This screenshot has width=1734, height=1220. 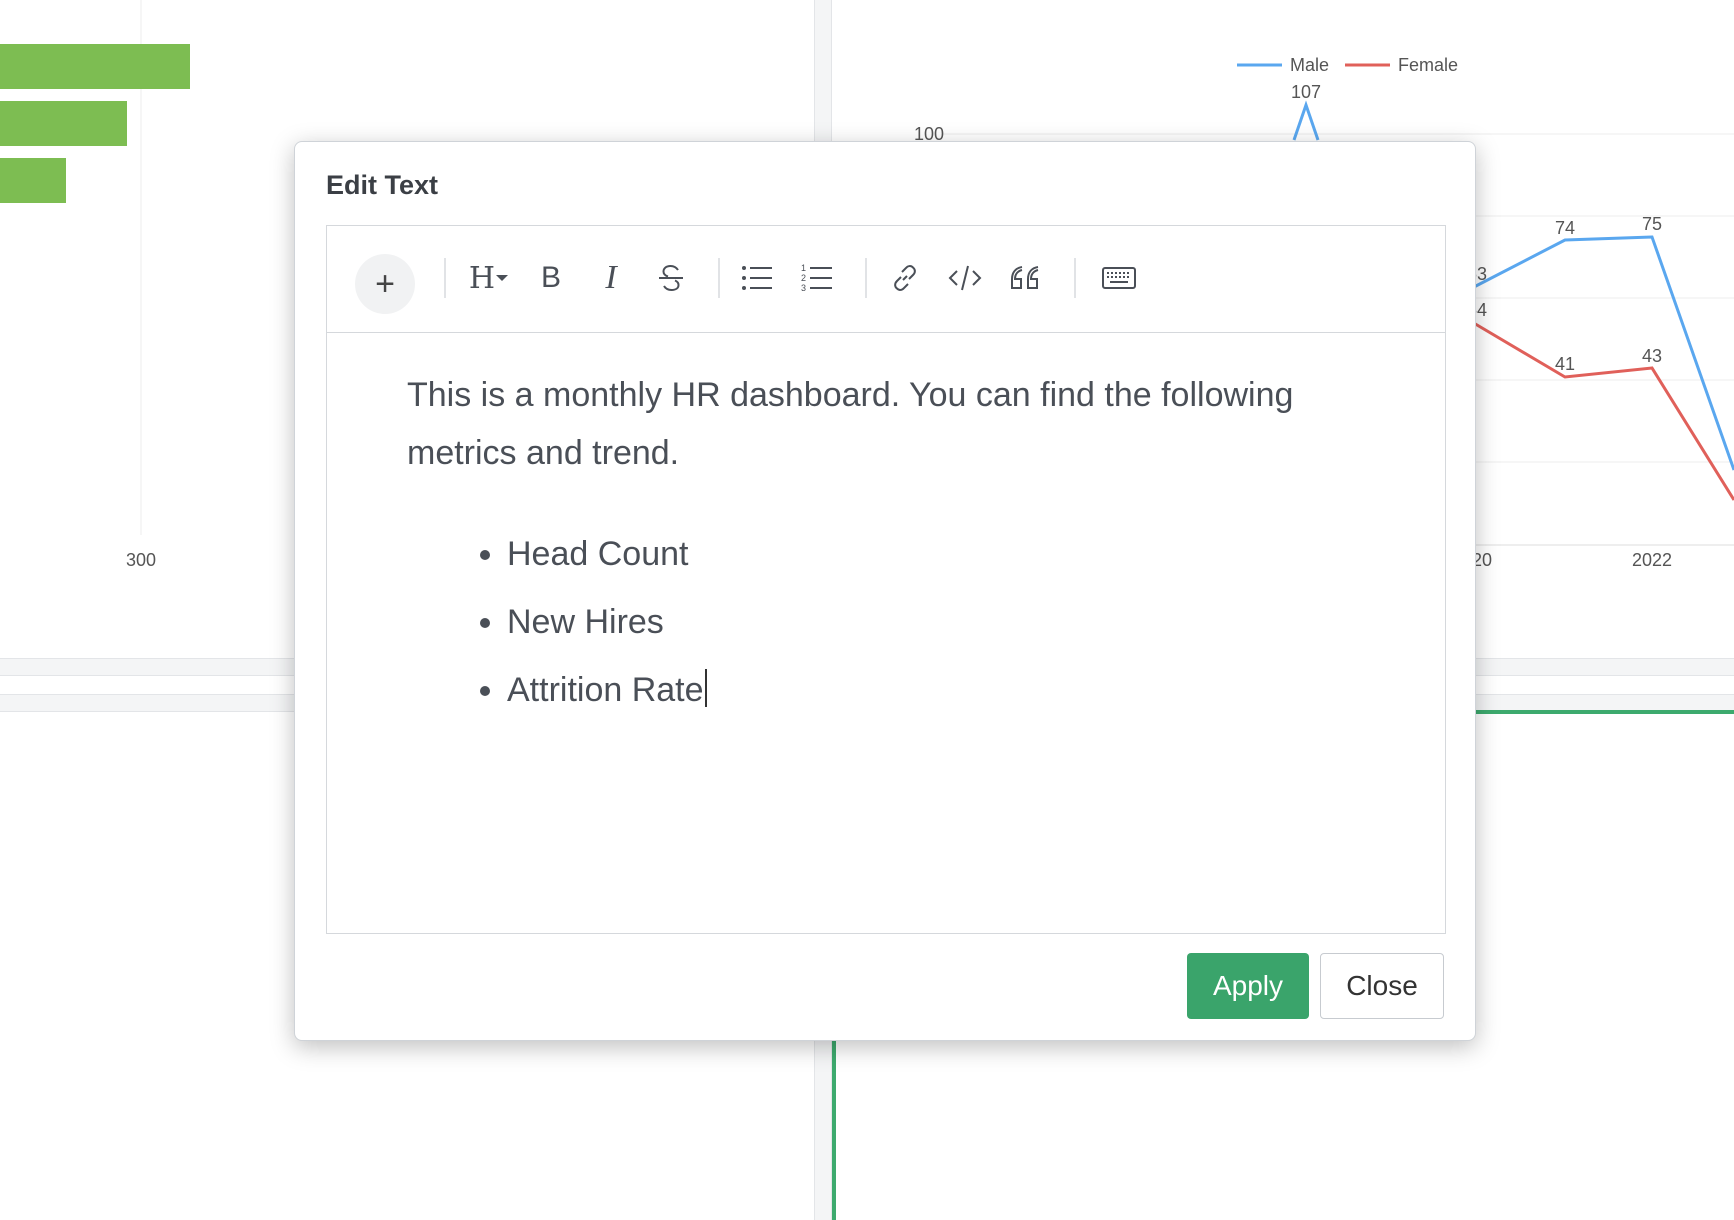 I want to click on insert-block-button: +, so click(x=385, y=284).